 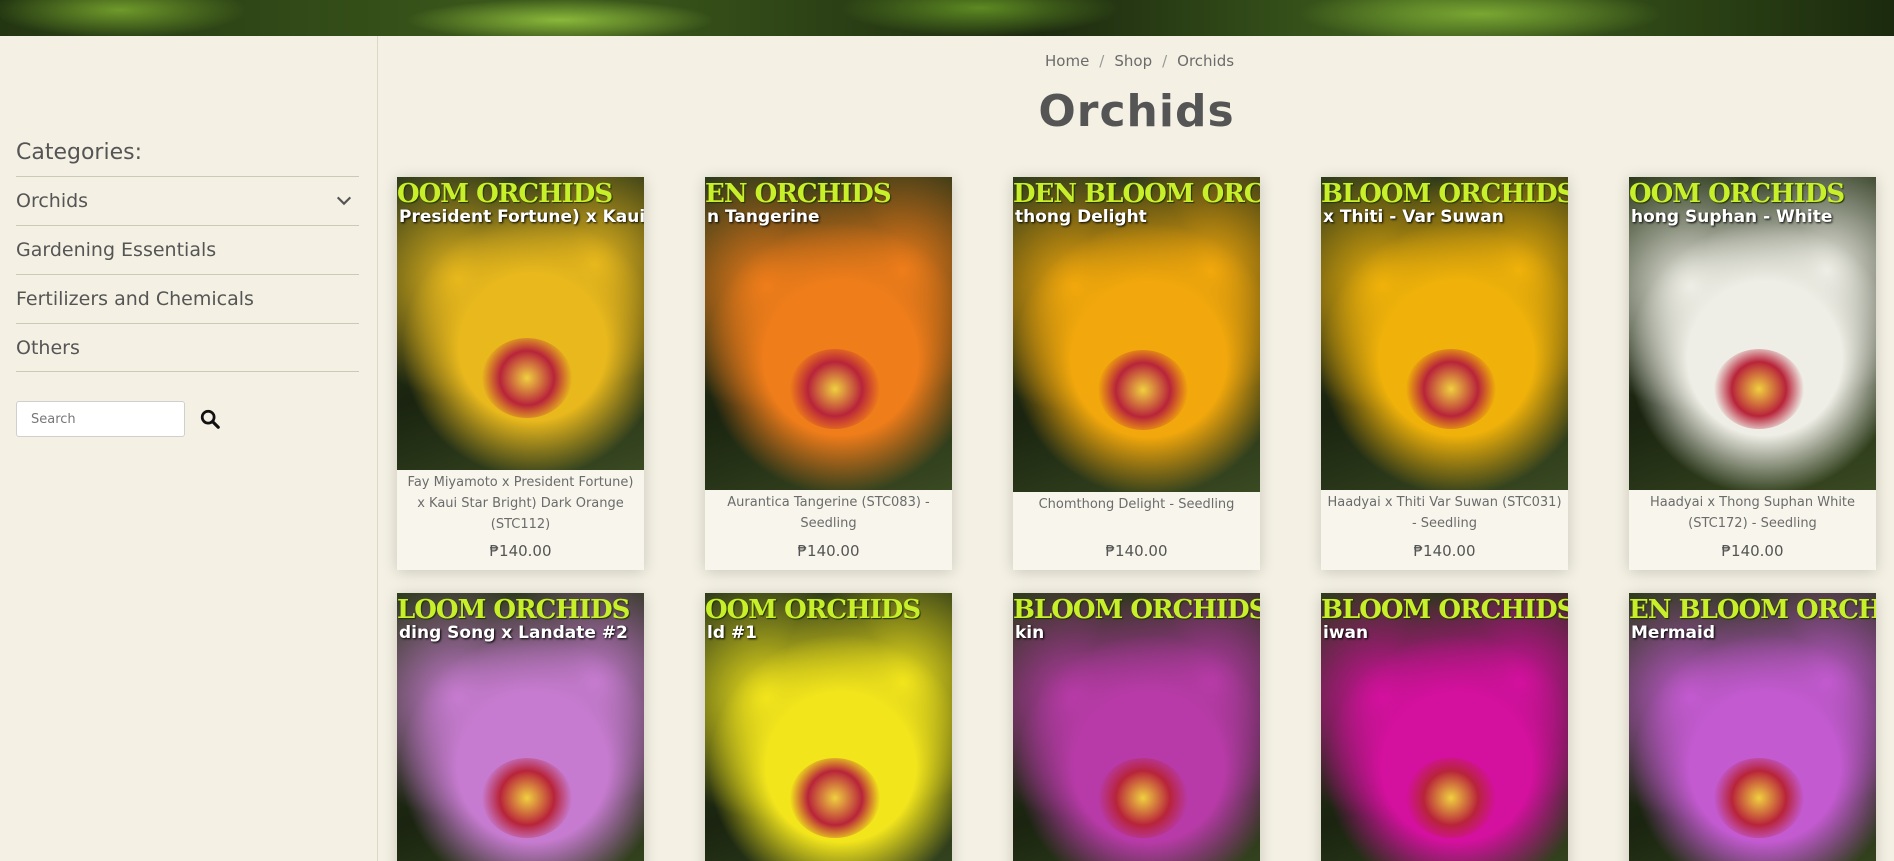 What do you see at coordinates (1752, 610) in the screenshot?
I see `watermark-brand: EN BLOOM ORCHIDS` at bounding box center [1752, 610].